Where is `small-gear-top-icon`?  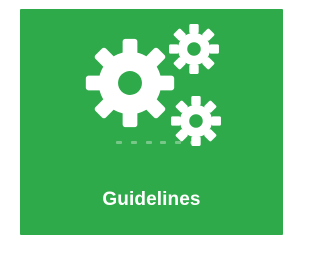 small-gear-top-icon is located at coordinates (194, 49).